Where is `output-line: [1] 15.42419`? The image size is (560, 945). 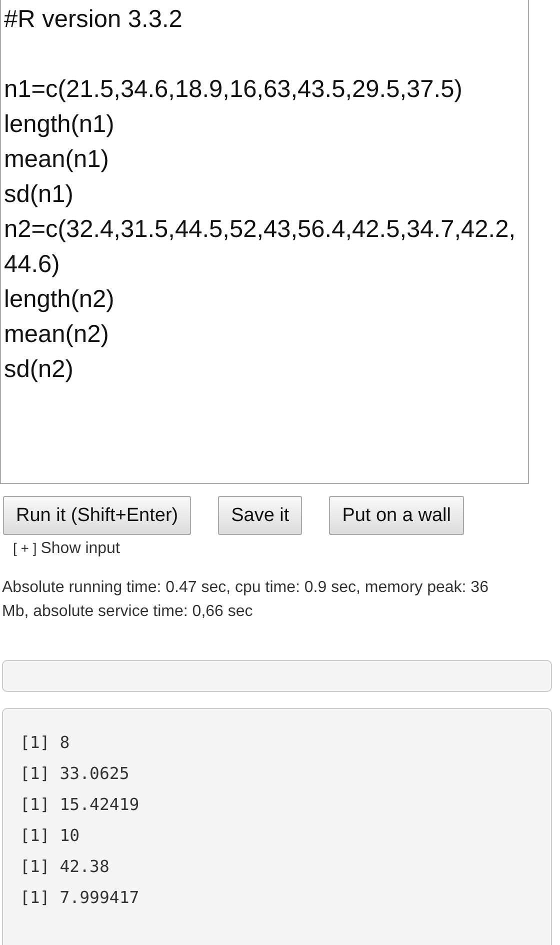 output-line: [1] 15.42419 is located at coordinates (80, 805).